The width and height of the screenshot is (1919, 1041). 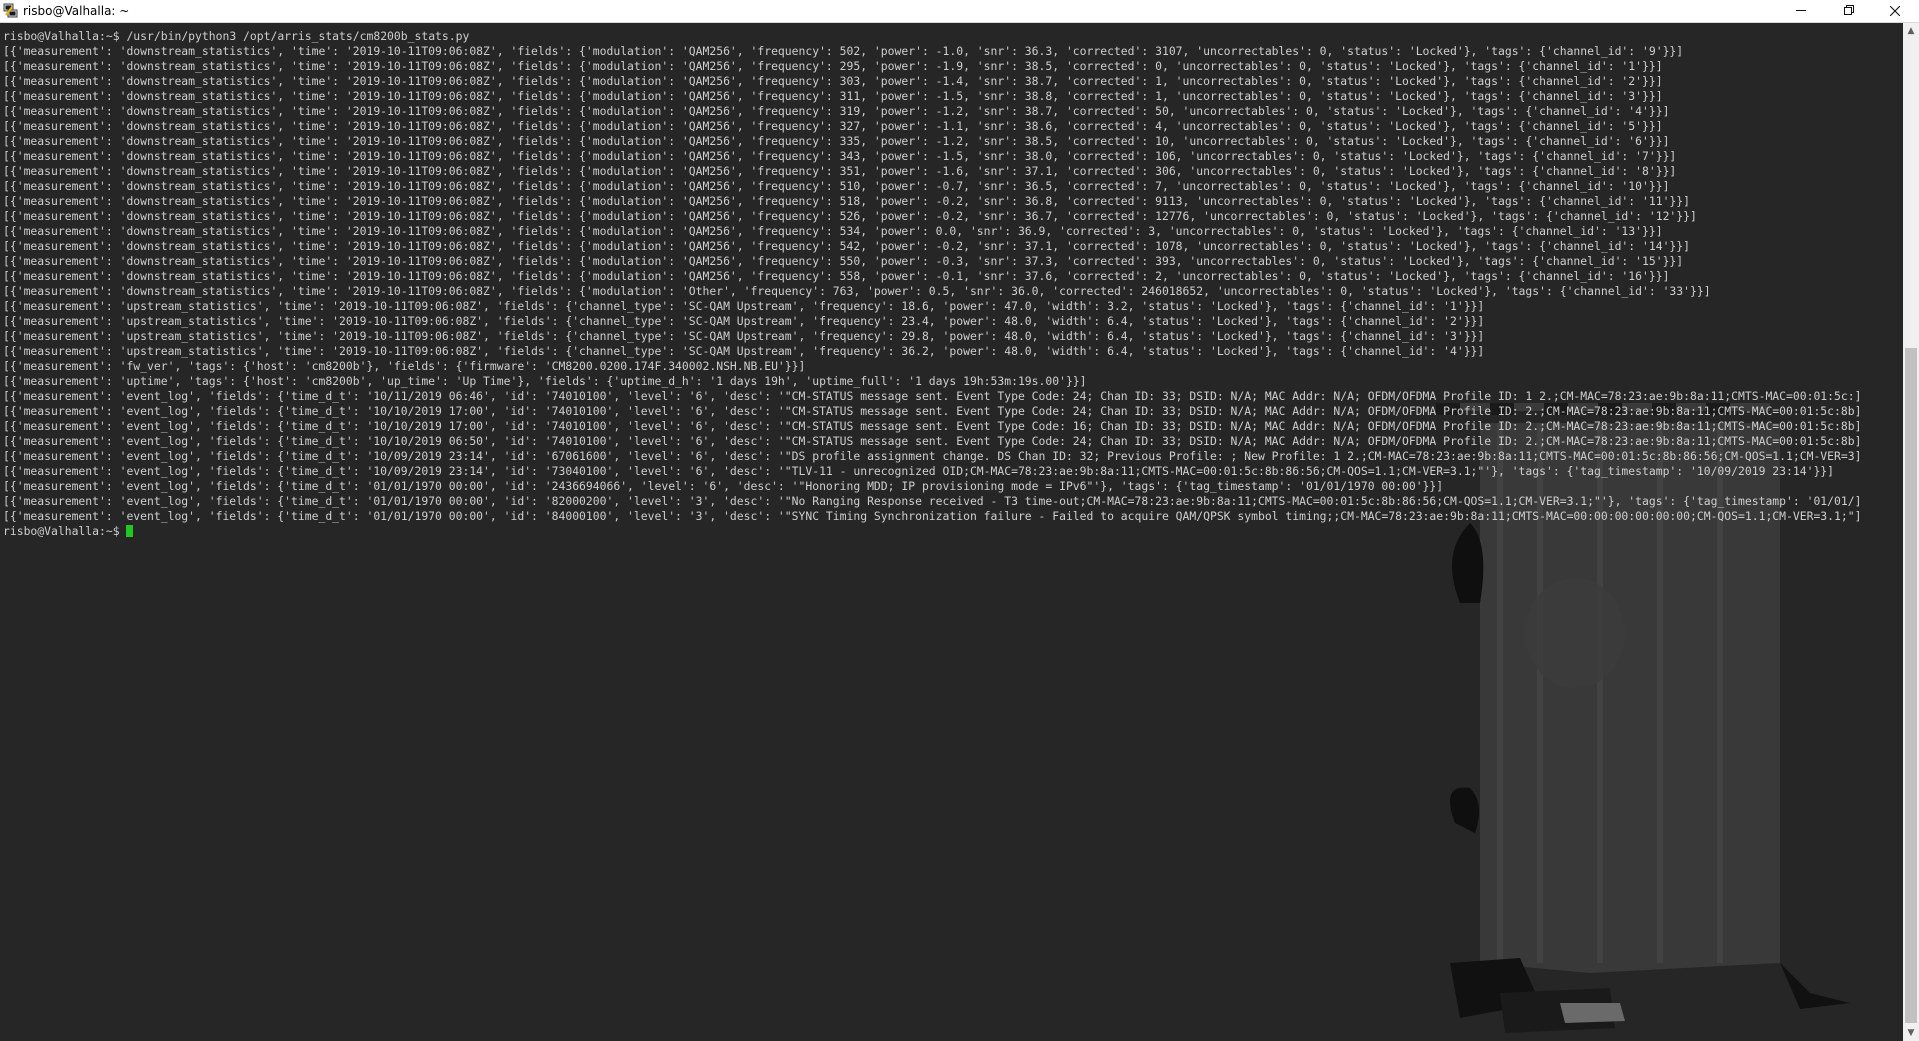 I want to click on putty-app-icon, so click(x=10, y=10).